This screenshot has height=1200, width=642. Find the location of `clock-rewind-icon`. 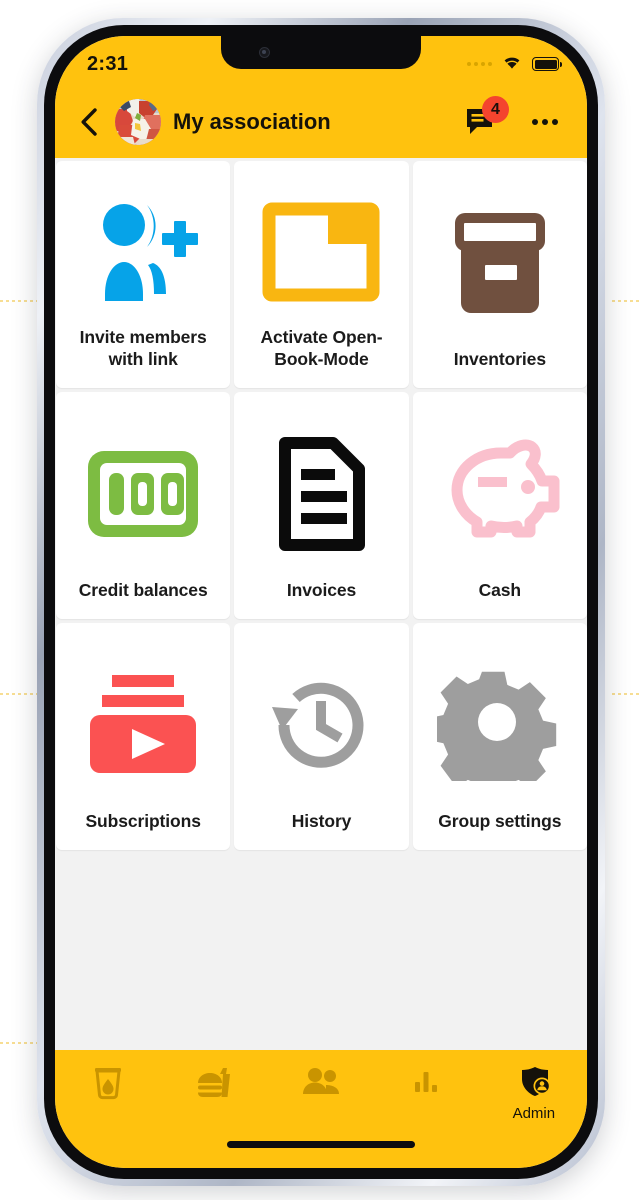

clock-rewind-icon is located at coordinates (321, 725).